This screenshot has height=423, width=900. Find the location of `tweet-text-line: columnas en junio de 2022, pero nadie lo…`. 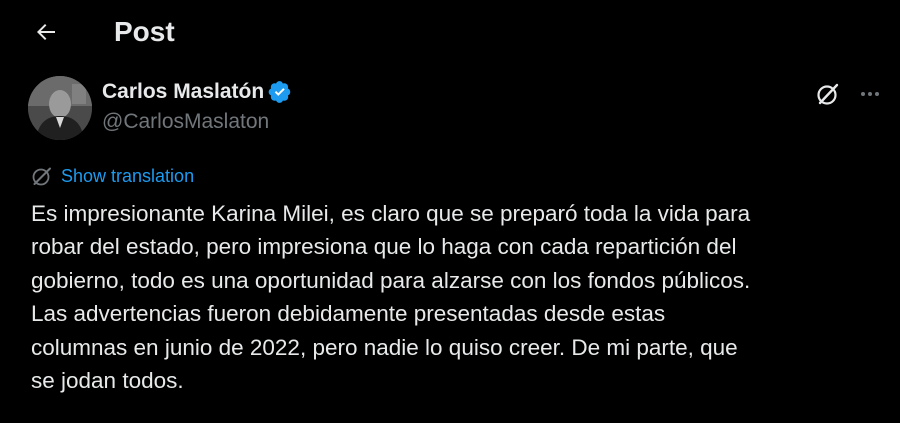

tweet-text-line: columnas en junio de 2022, pero nadie lo… is located at coordinates (384, 347).